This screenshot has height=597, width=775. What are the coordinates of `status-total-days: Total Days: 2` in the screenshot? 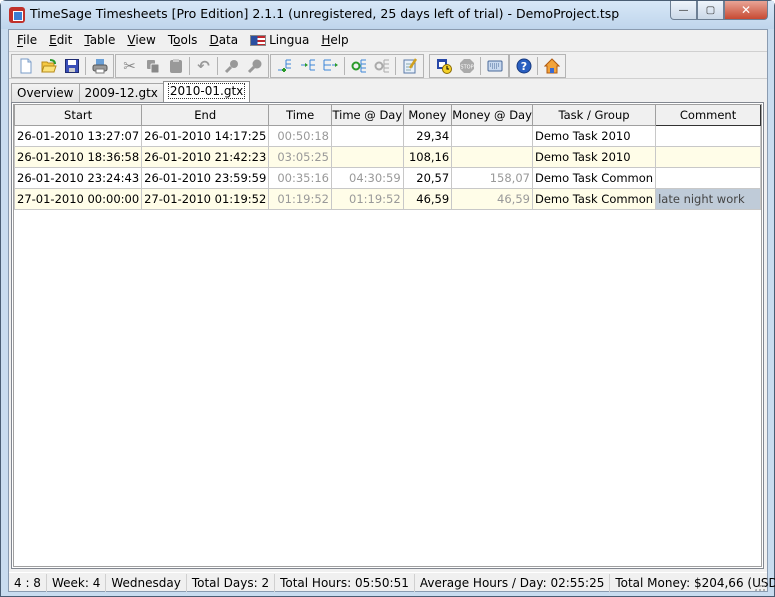 It's located at (231, 583).